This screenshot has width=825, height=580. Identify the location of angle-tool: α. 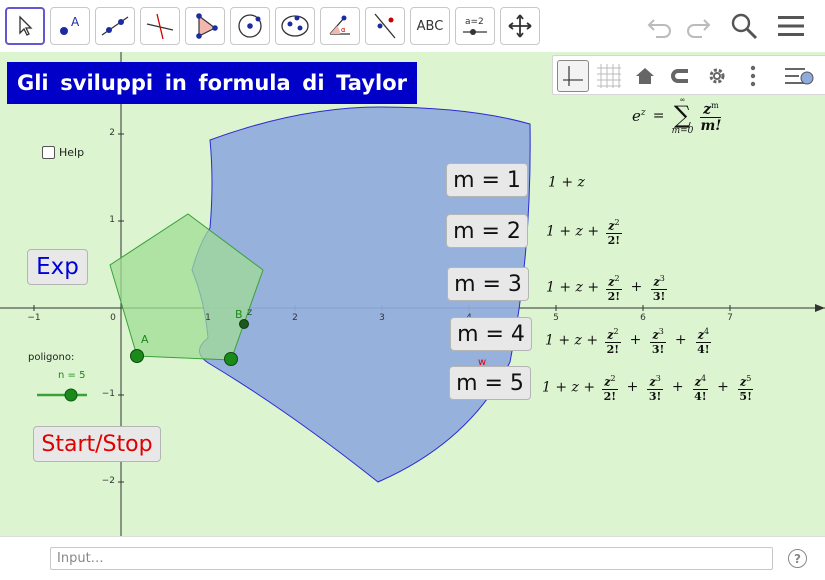
(340, 26).